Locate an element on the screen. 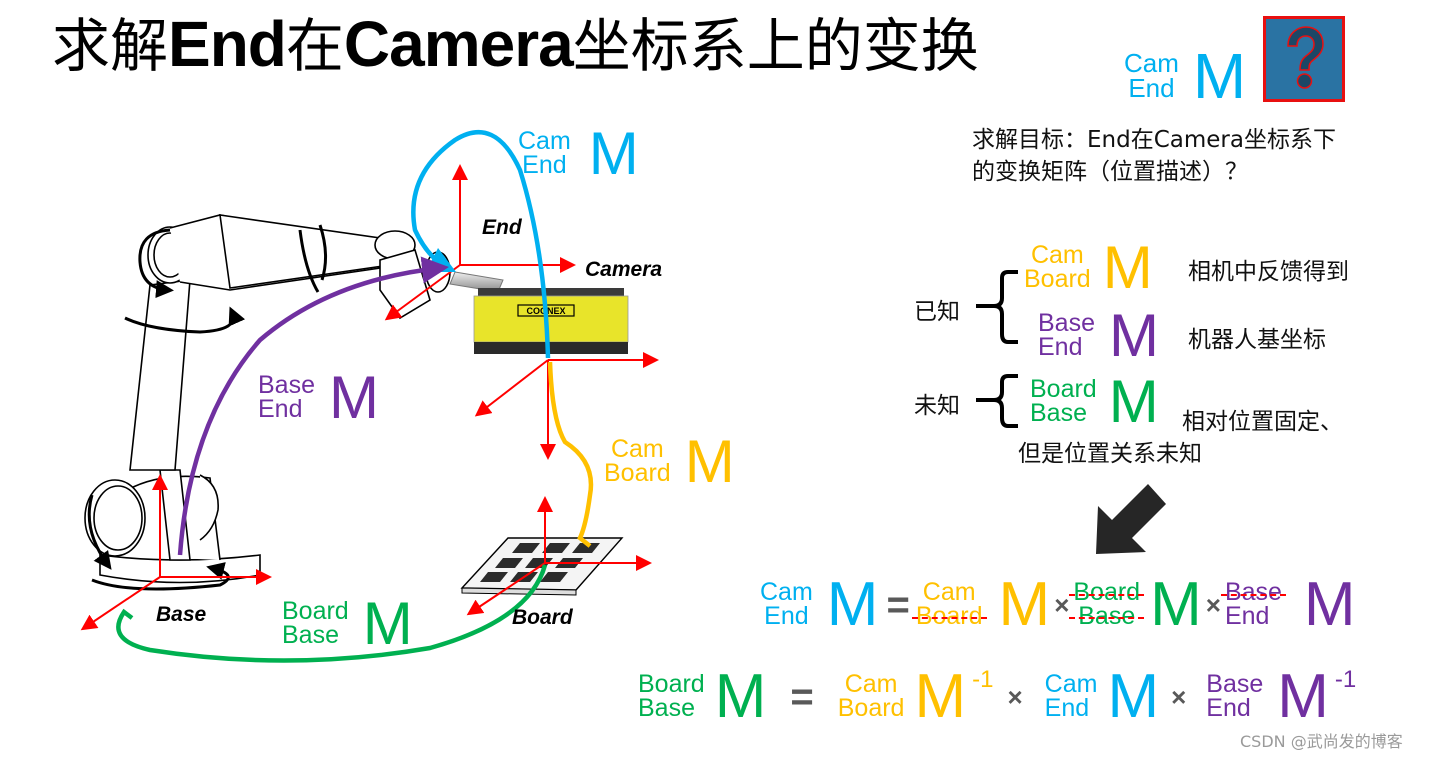 The height and width of the screenshot is (758, 1447). known-0-bottom: Board is located at coordinates (1057, 279).